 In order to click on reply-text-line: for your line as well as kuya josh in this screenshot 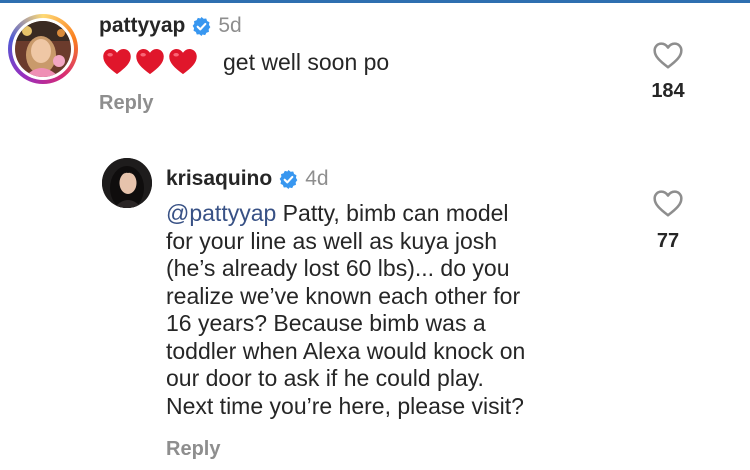, I will do `click(332, 240)`.